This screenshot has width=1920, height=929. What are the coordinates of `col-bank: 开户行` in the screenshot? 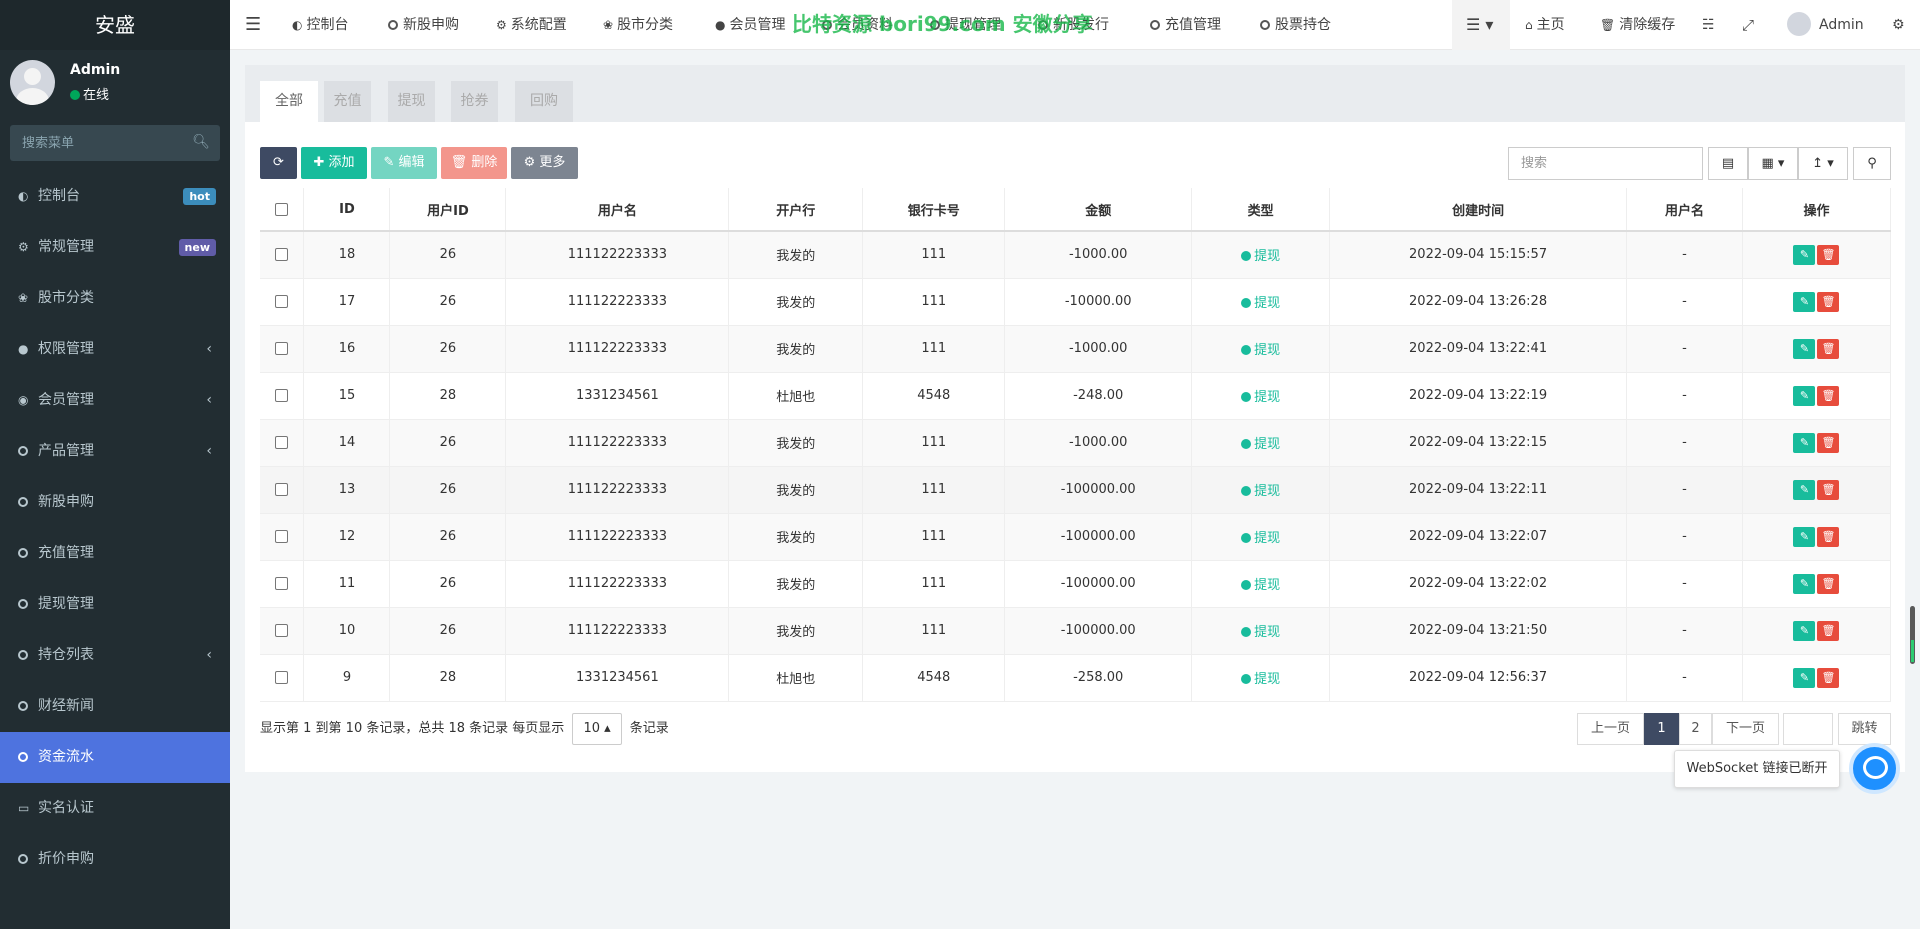 It's located at (796, 210).